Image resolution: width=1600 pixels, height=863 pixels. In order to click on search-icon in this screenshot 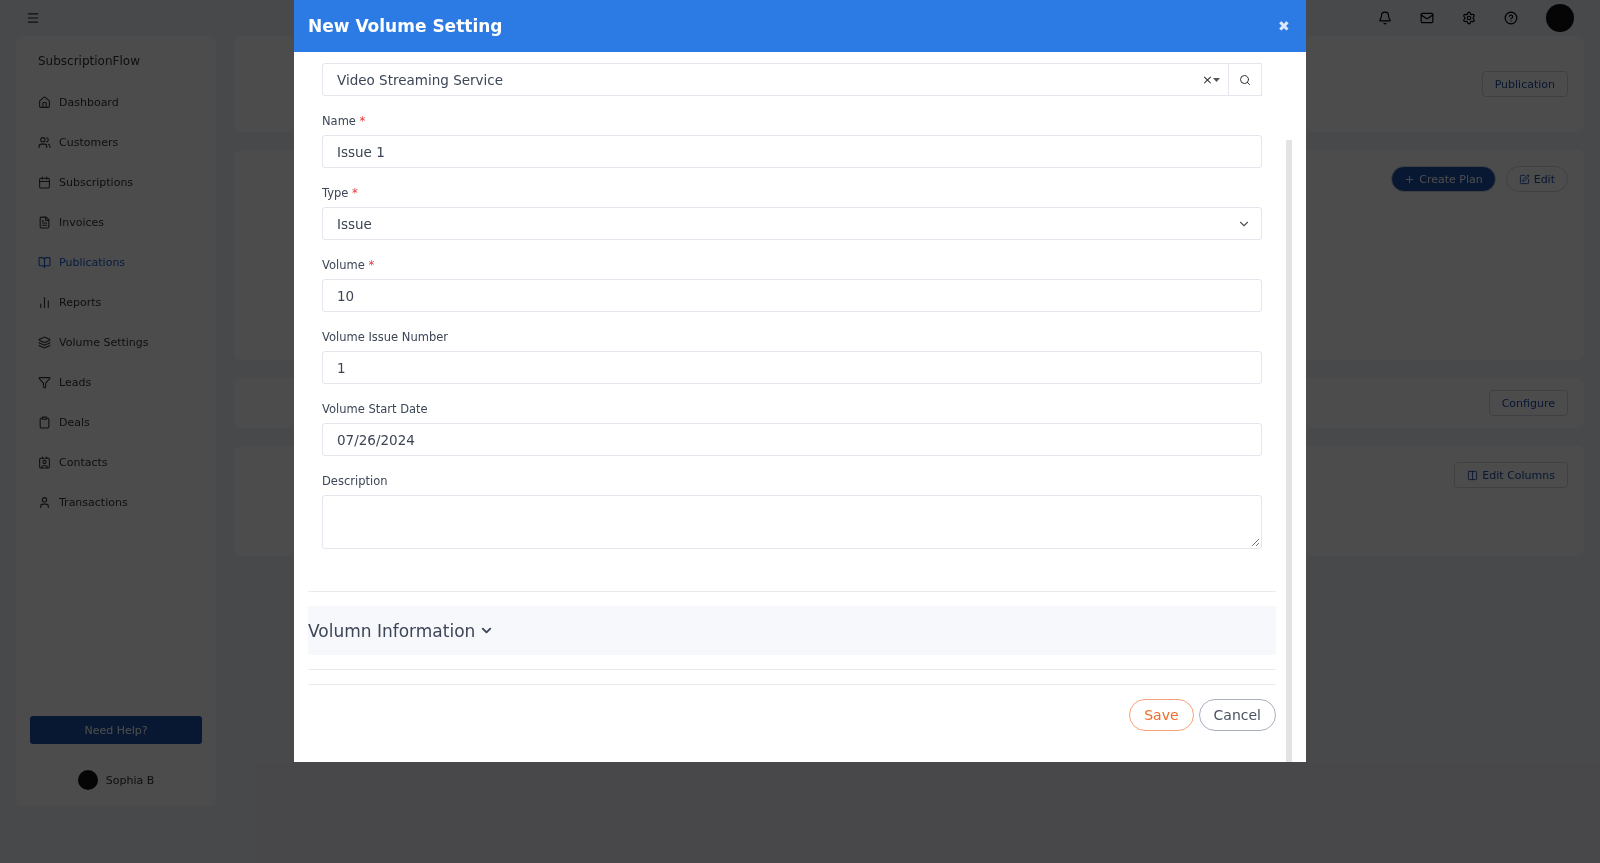, I will do `click(1245, 79)`.